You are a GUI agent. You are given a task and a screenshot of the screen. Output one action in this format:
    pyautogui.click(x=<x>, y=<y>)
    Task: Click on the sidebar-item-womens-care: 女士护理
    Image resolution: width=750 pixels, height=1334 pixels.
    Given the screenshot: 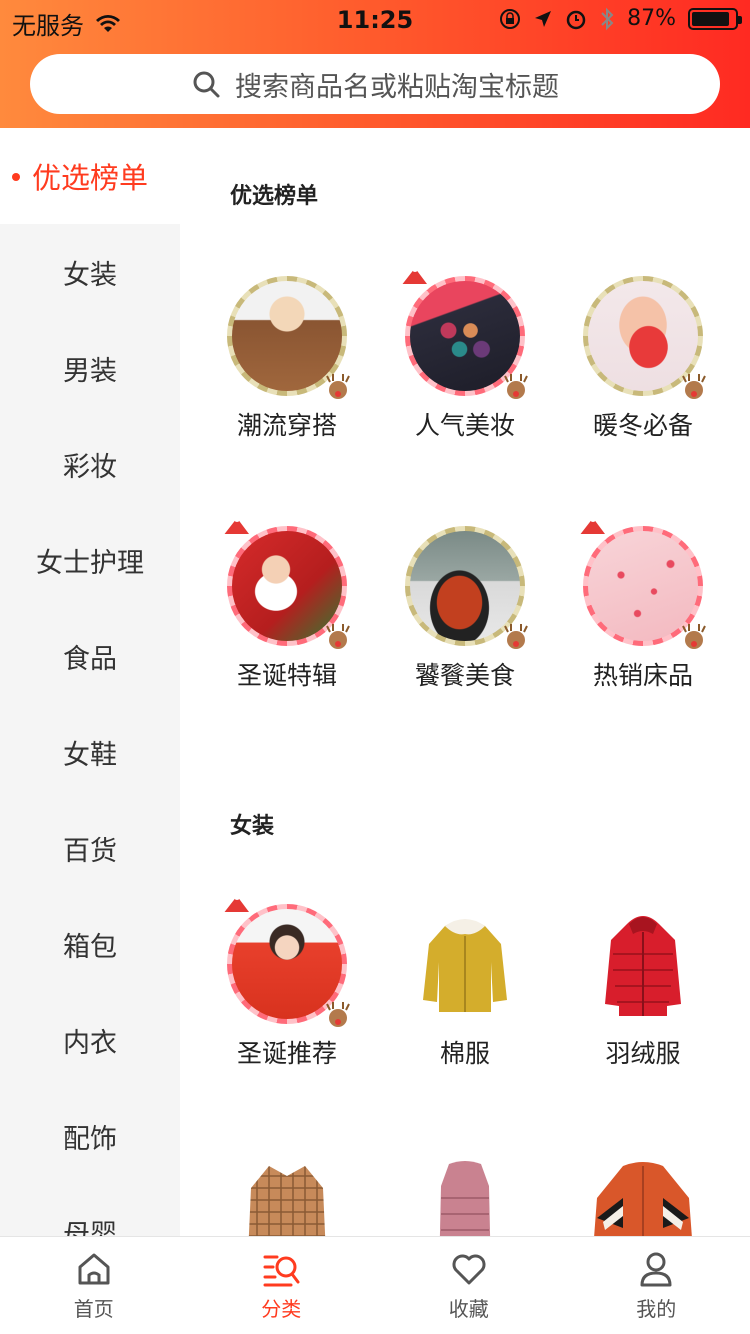 What is the action you would take?
    pyautogui.click(x=90, y=560)
    